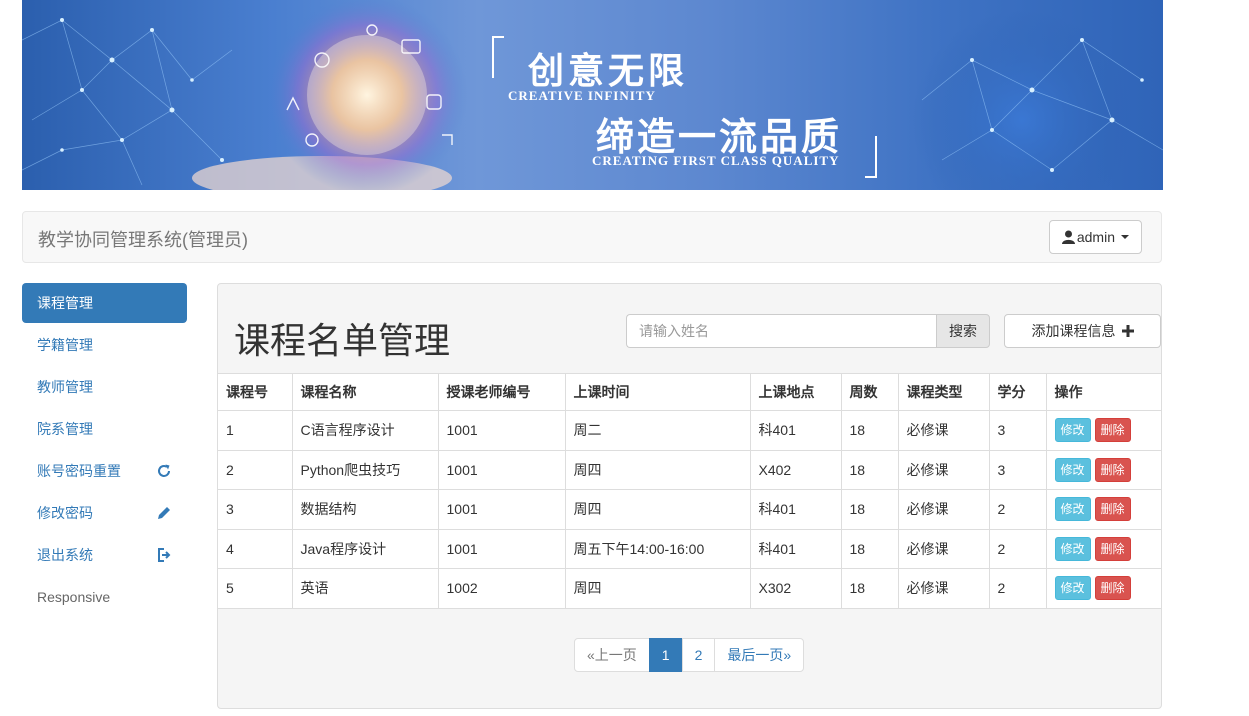 This screenshot has width=1249, height=716. I want to click on sidebar-item-label: Responsive, so click(74, 597).